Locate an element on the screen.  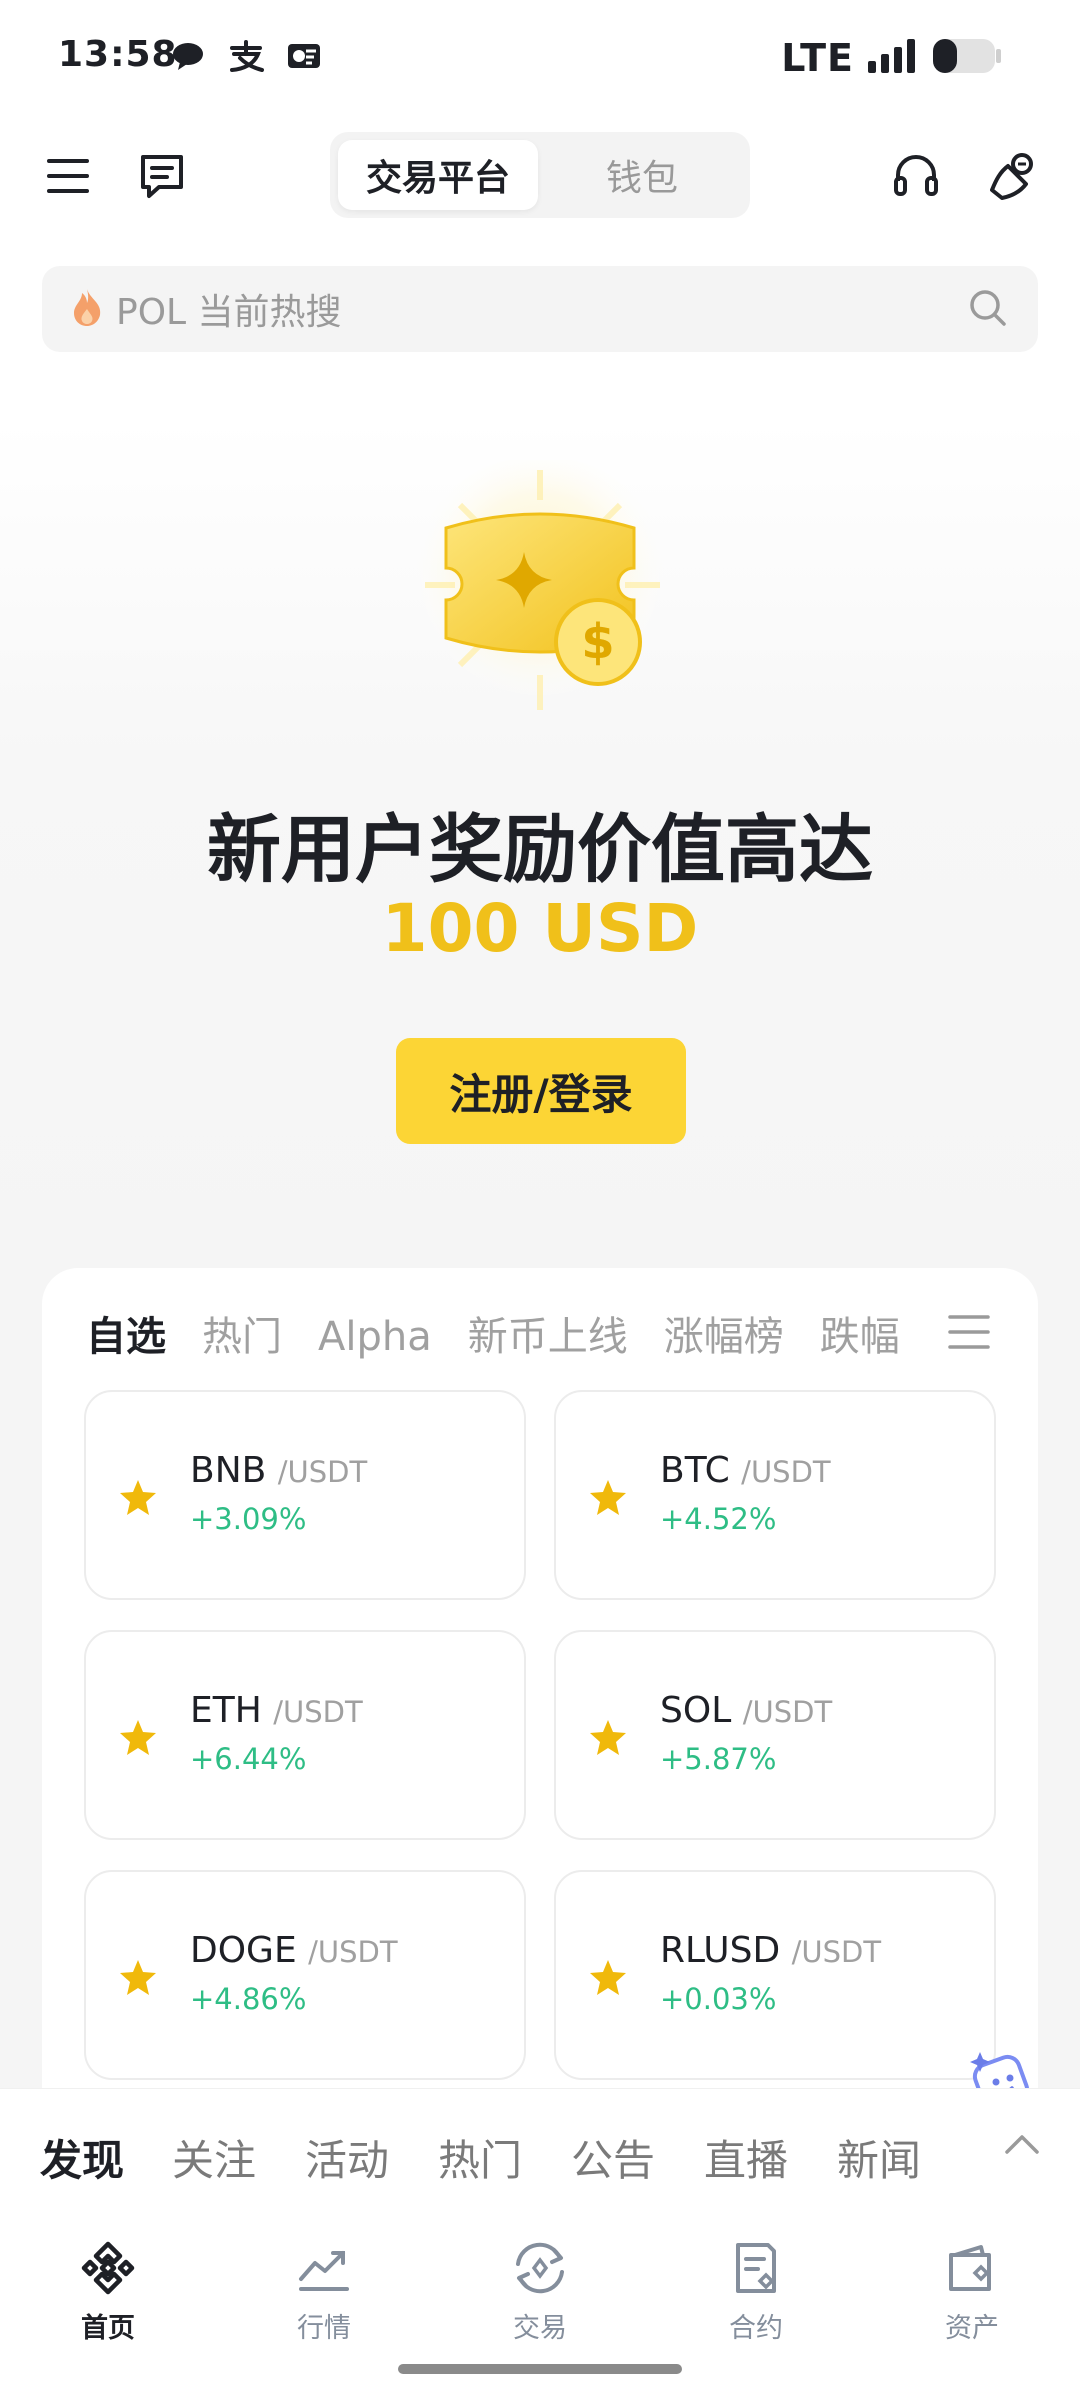
pair-symbol: RLUSD is located at coordinates (720, 1950).